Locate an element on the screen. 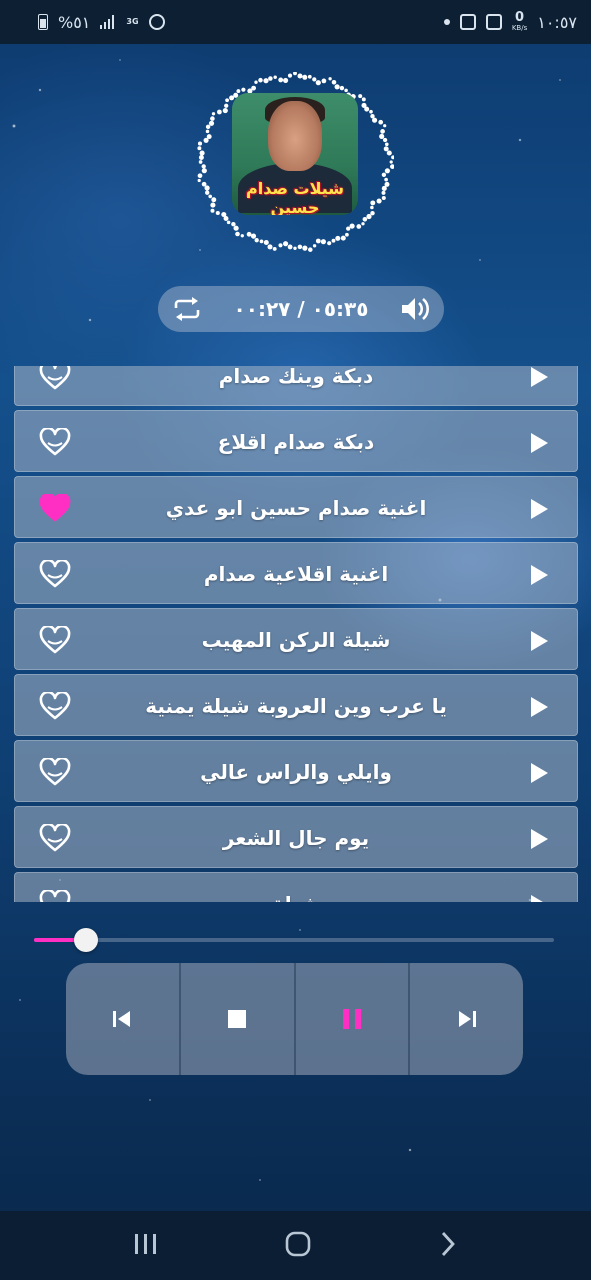  seek-thumb is located at coordinates (86, 940).